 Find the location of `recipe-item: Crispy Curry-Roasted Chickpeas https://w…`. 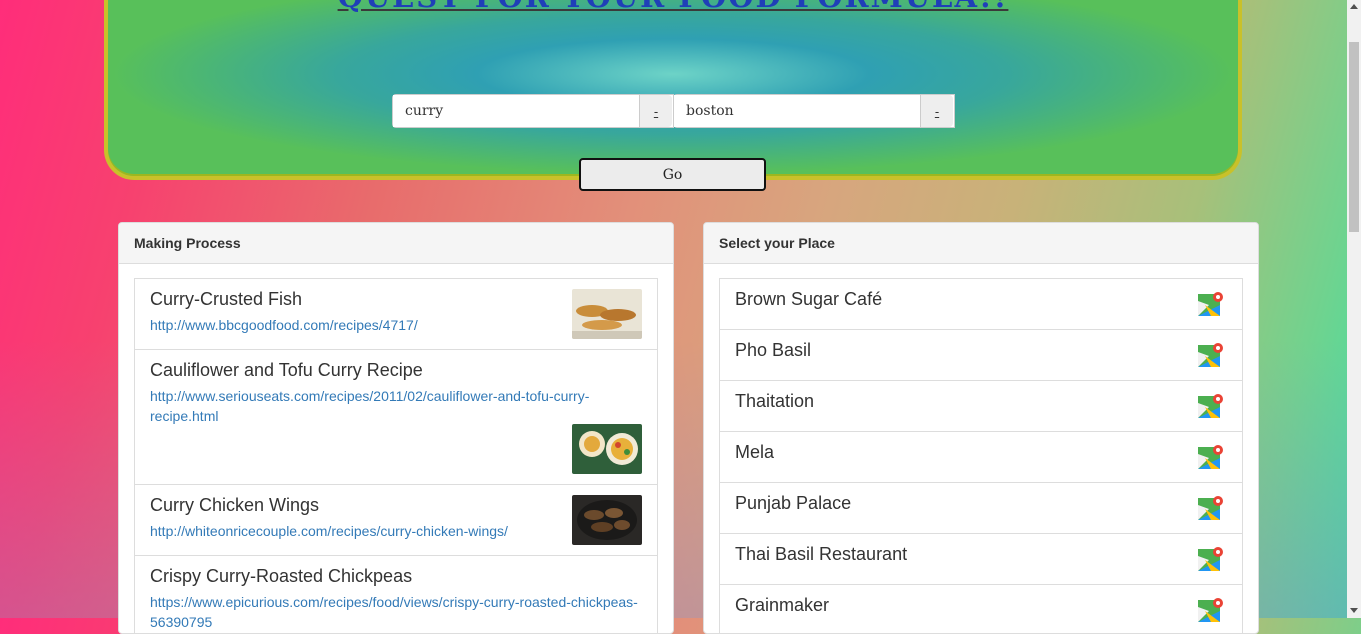

recipe-item: Crispy Curry-Roasted Chickpeas https://w… is located at coordinates (396, 594).